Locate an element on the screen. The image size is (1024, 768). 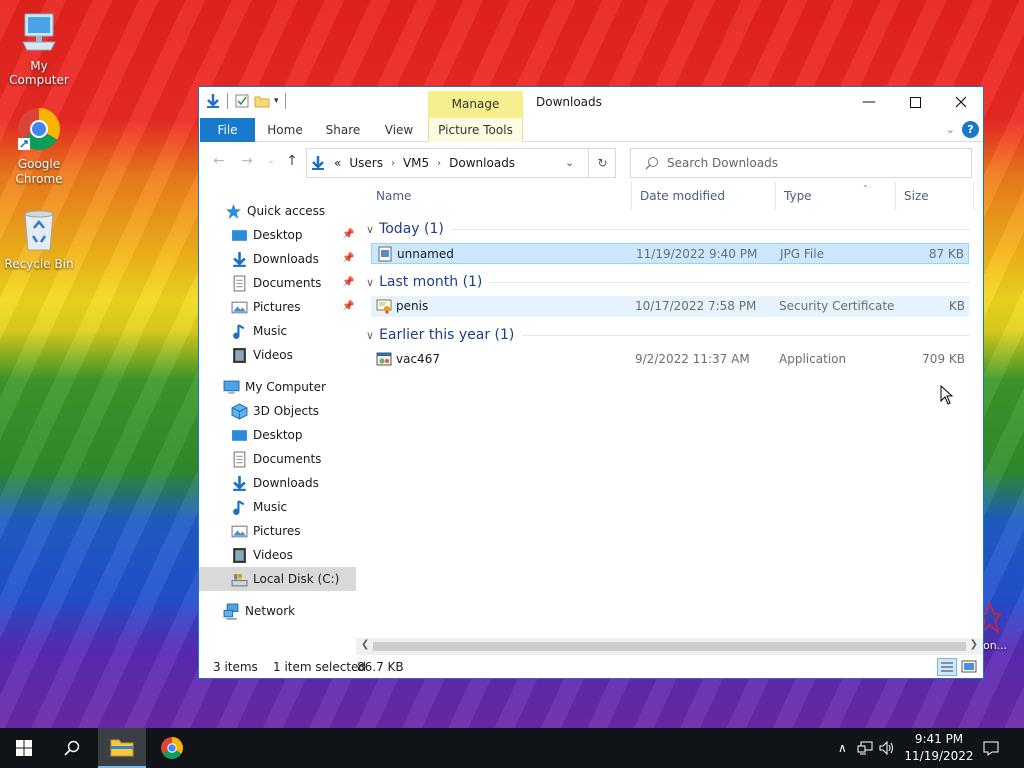
volume-icon is located at coordinates (887, 748).